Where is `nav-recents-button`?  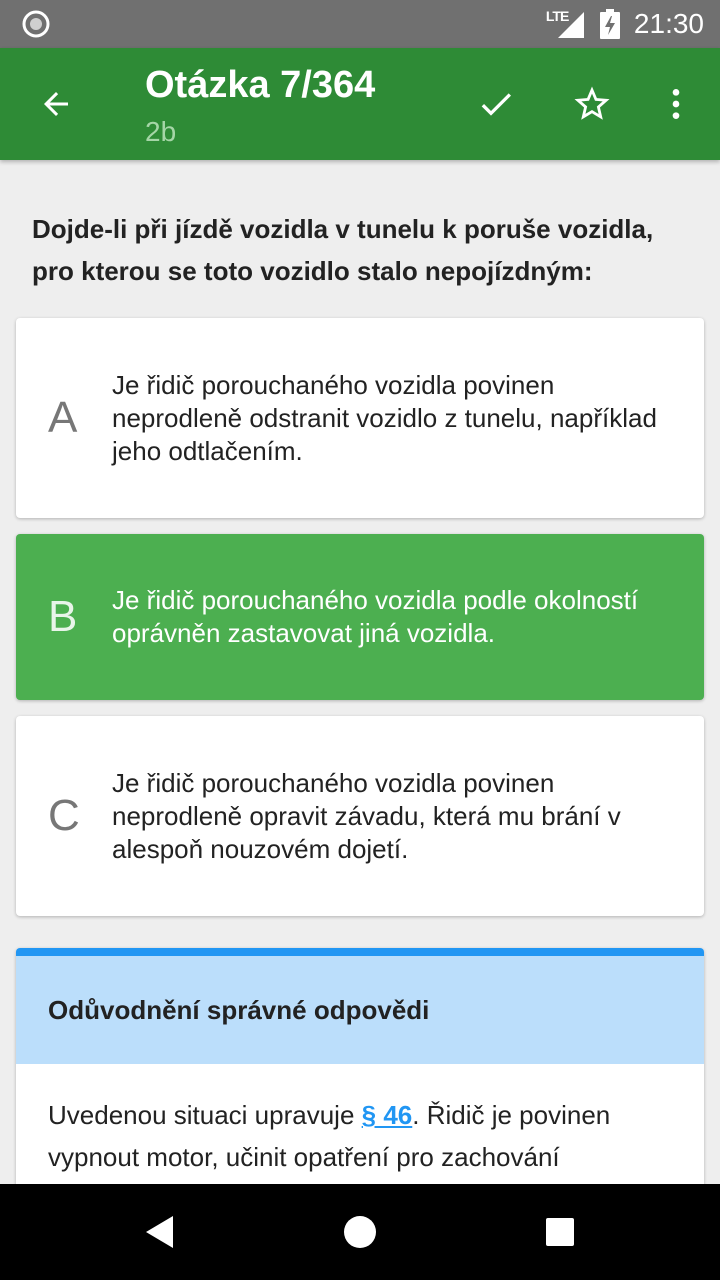
nav-recents-button is located at coordinates (560, 1232).